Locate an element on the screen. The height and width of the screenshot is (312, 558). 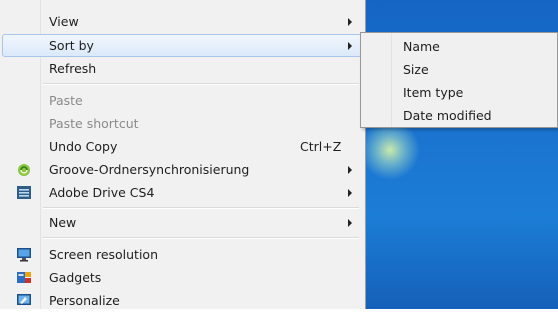
menu-item-screen-resolution: Screen resolution is located at coordinates (182, 254).